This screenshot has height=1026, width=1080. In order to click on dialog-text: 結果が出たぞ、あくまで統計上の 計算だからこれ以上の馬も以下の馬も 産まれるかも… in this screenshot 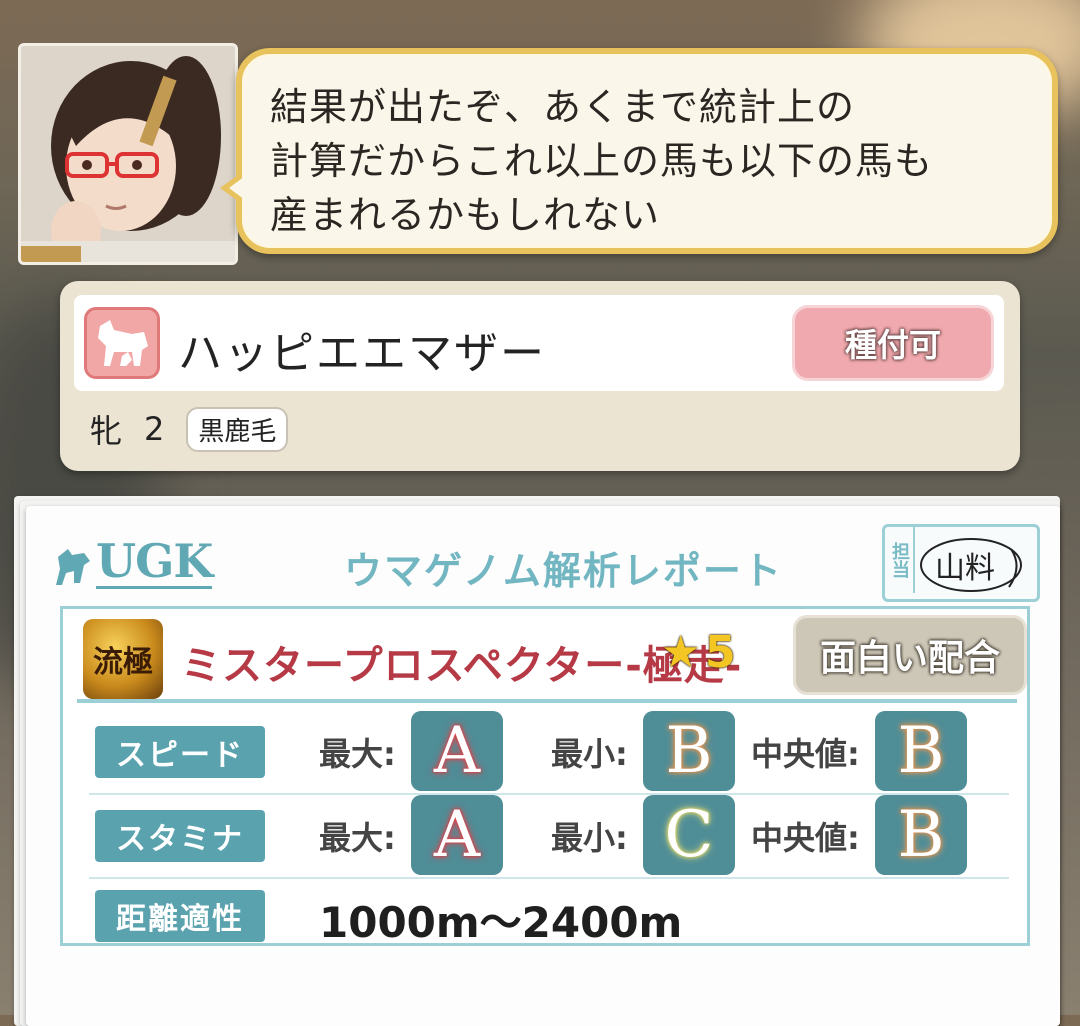, I will do `click(602, 161)`.